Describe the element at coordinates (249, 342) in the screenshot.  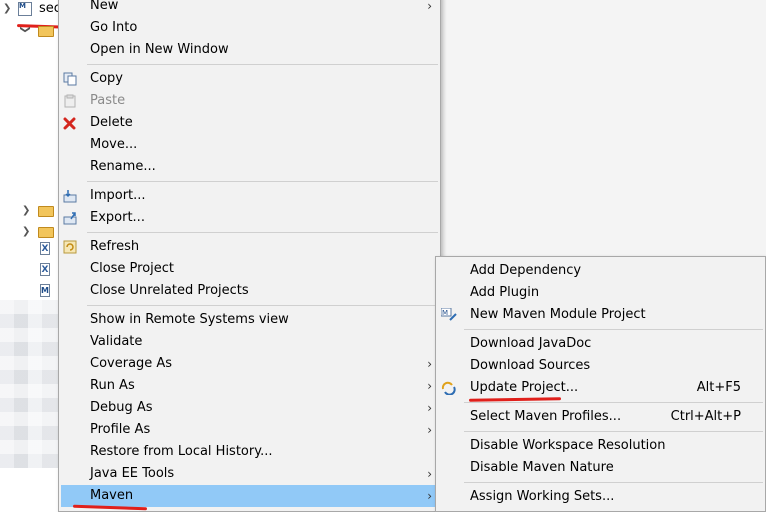
I see `menu-item-validate: Validate` at that location.